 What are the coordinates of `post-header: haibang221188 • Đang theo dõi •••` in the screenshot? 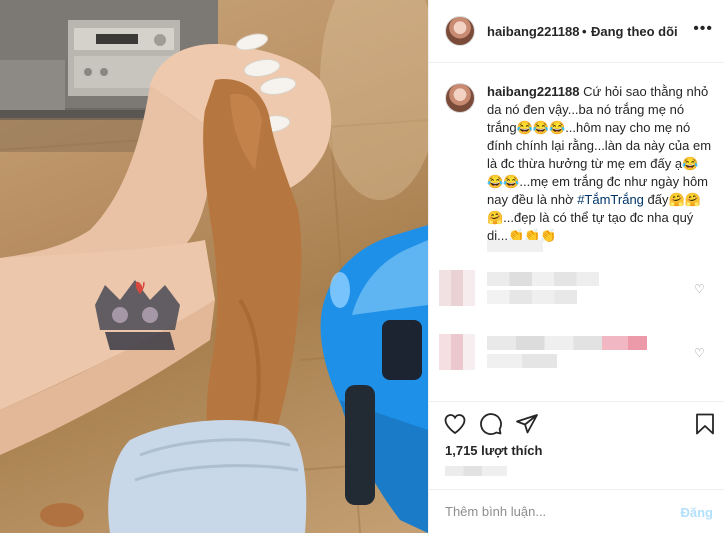 It's located at (576, 31).